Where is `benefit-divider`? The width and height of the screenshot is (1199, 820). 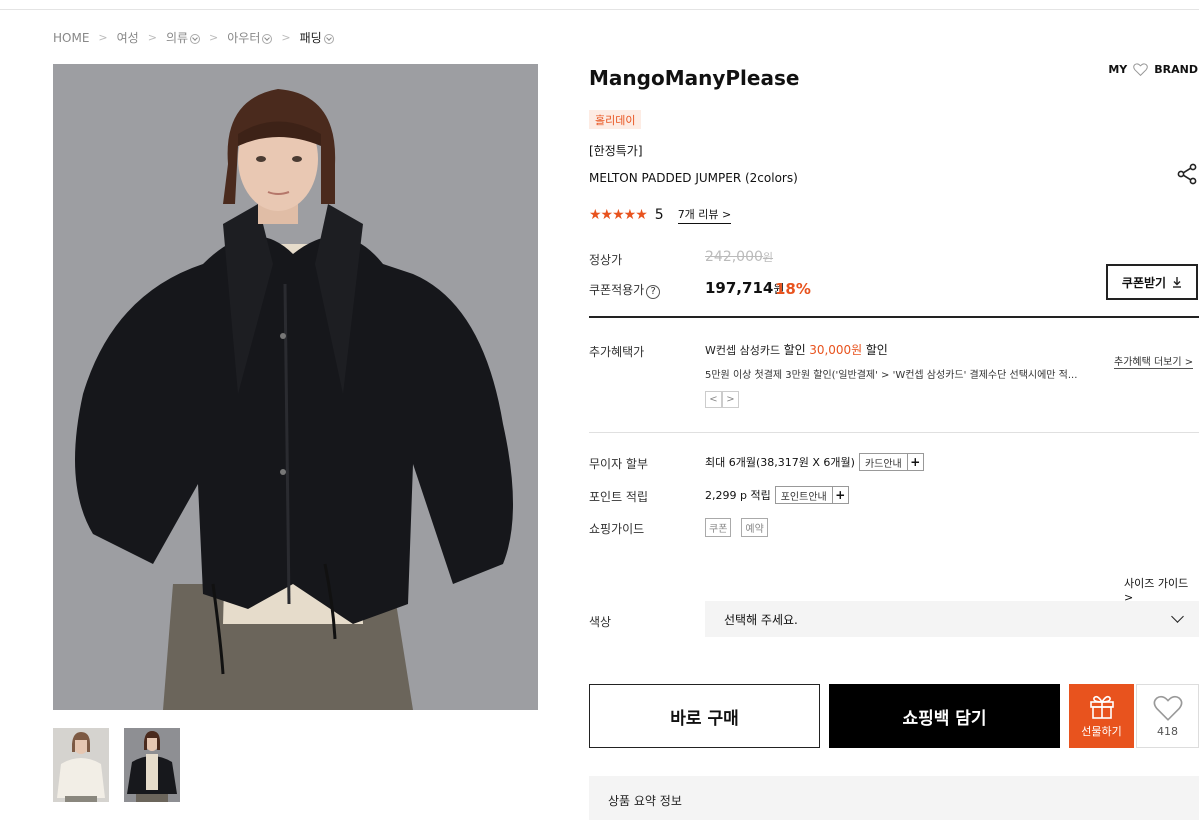
benefit-divider is located at coordinates (894, 432).